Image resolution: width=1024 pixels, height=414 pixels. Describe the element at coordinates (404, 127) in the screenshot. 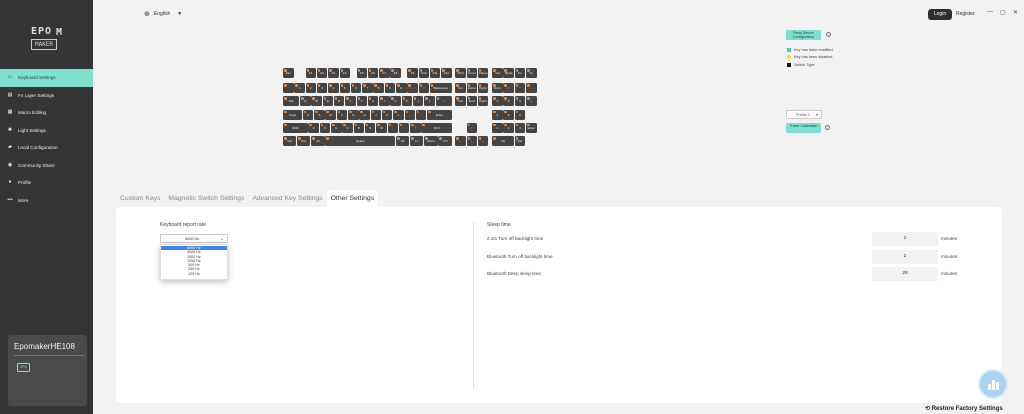

I see `keyboard-key: .` at that location.